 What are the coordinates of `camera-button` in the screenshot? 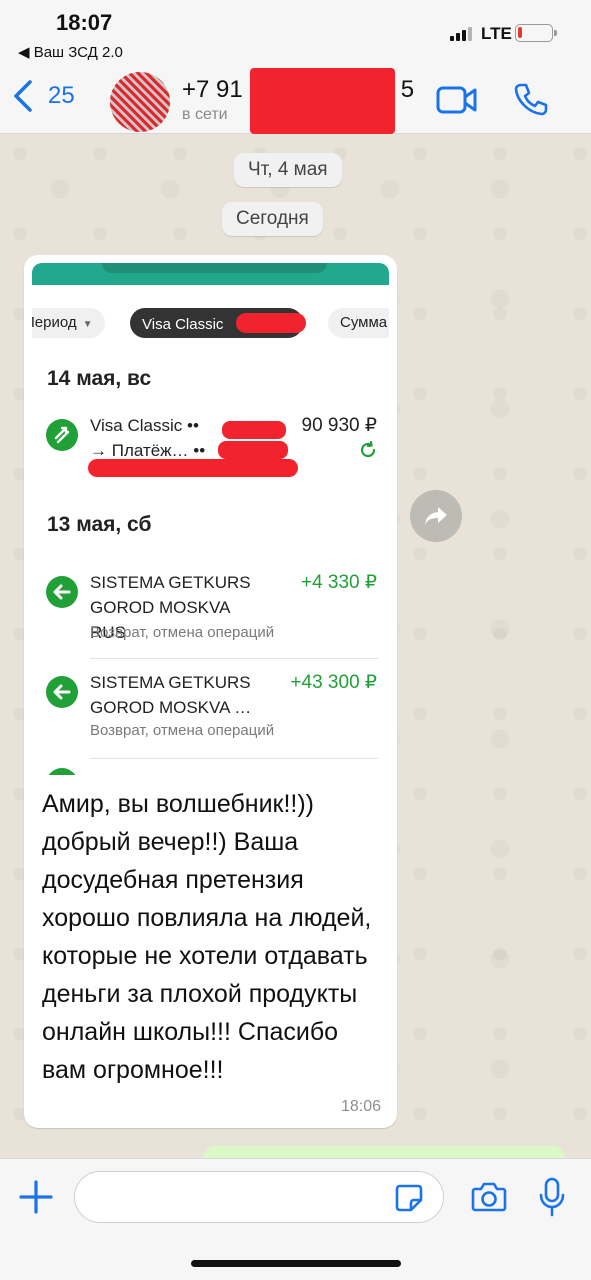 It's located at (489, 1199).